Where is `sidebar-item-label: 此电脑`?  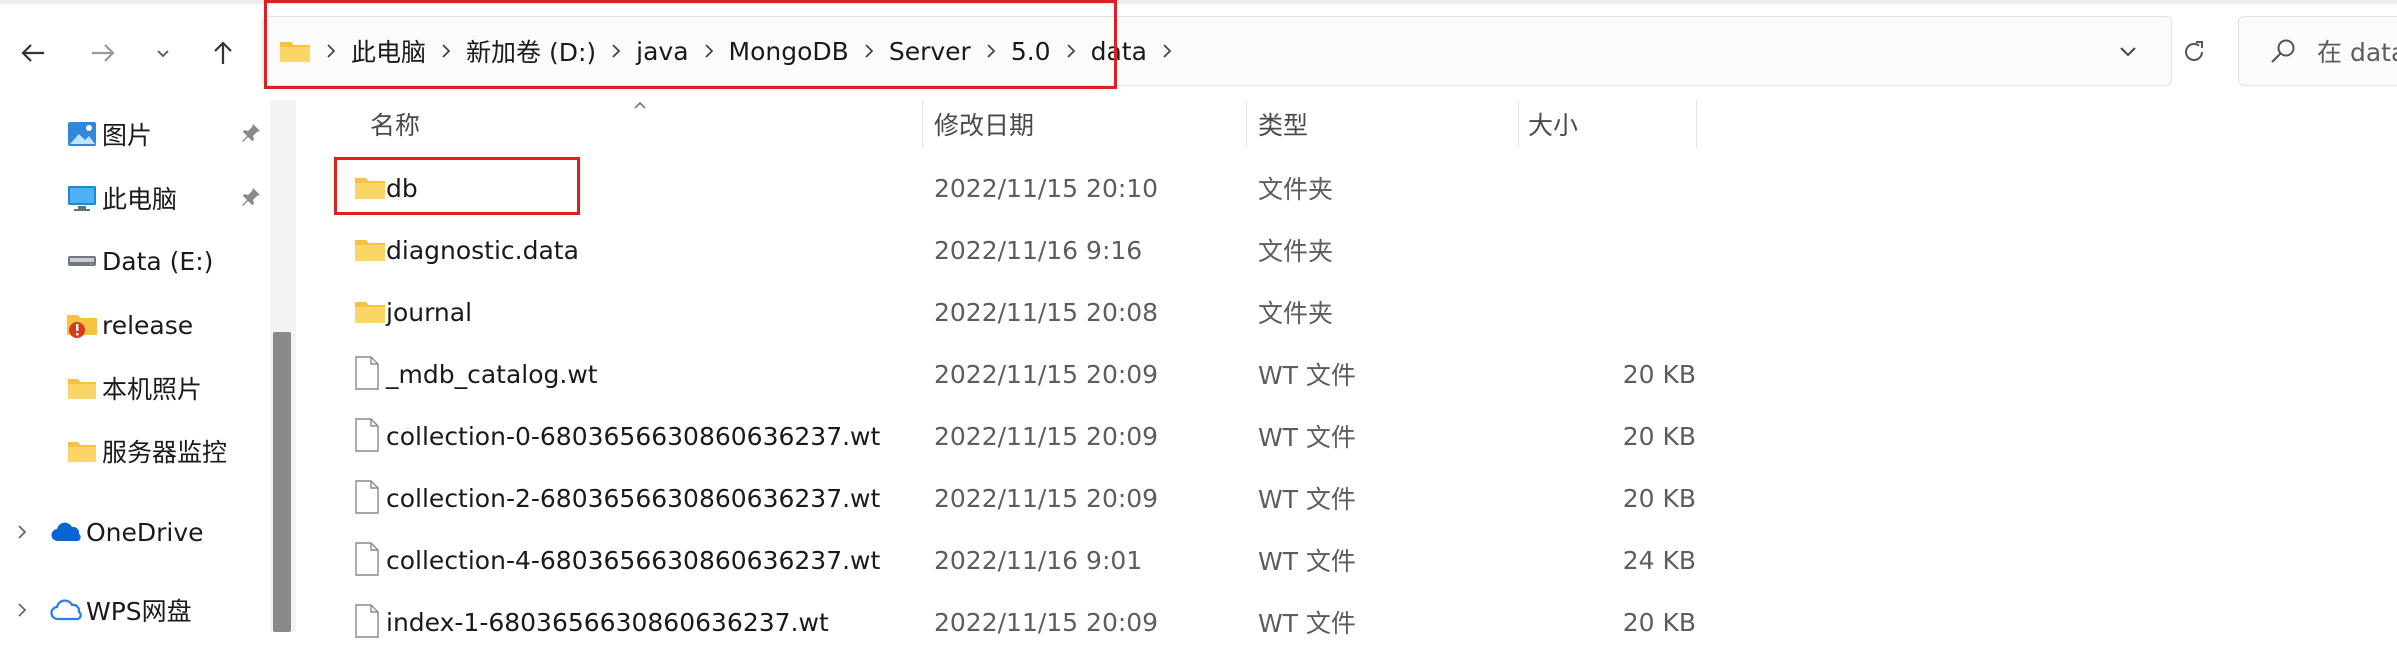 sidebar-item-label: 此电脑 is located at coordinates (140, 199).